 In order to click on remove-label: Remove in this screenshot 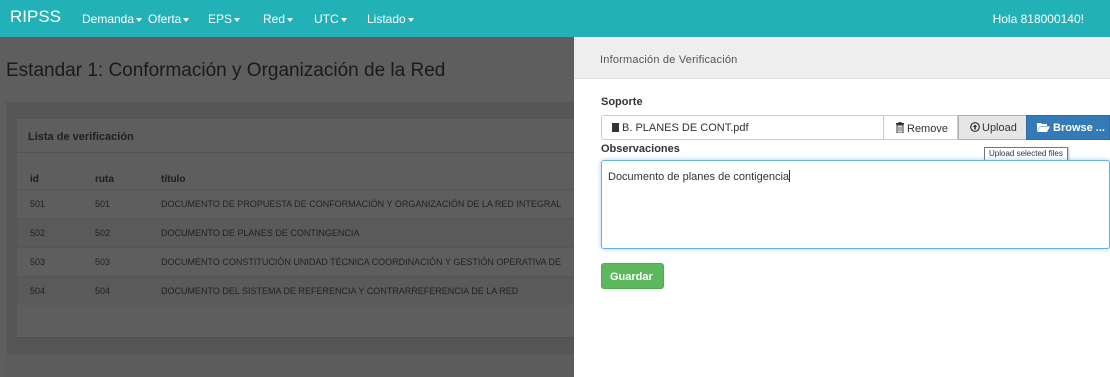, I will do `click(927, 129)`.